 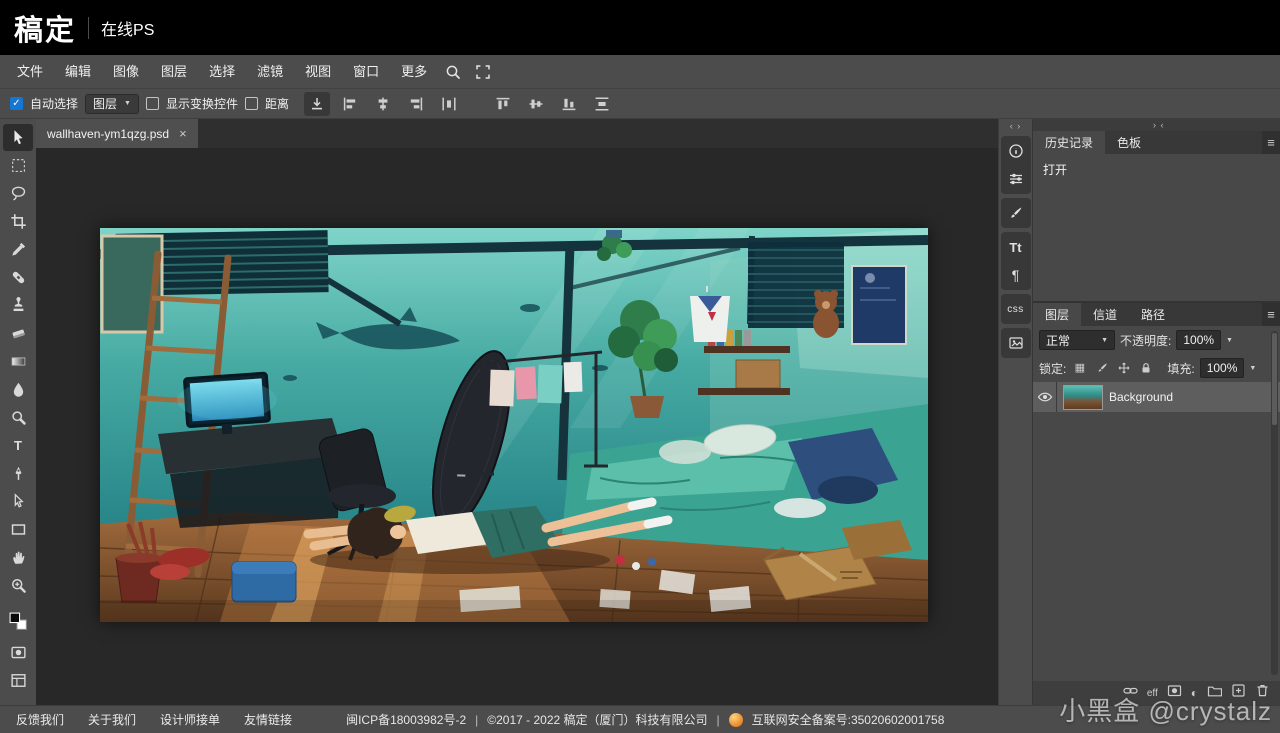 What do you see at coordinates (1016, 343) in the screenshot?
I see `image-panel-button` at bounding box center [1016, 343].